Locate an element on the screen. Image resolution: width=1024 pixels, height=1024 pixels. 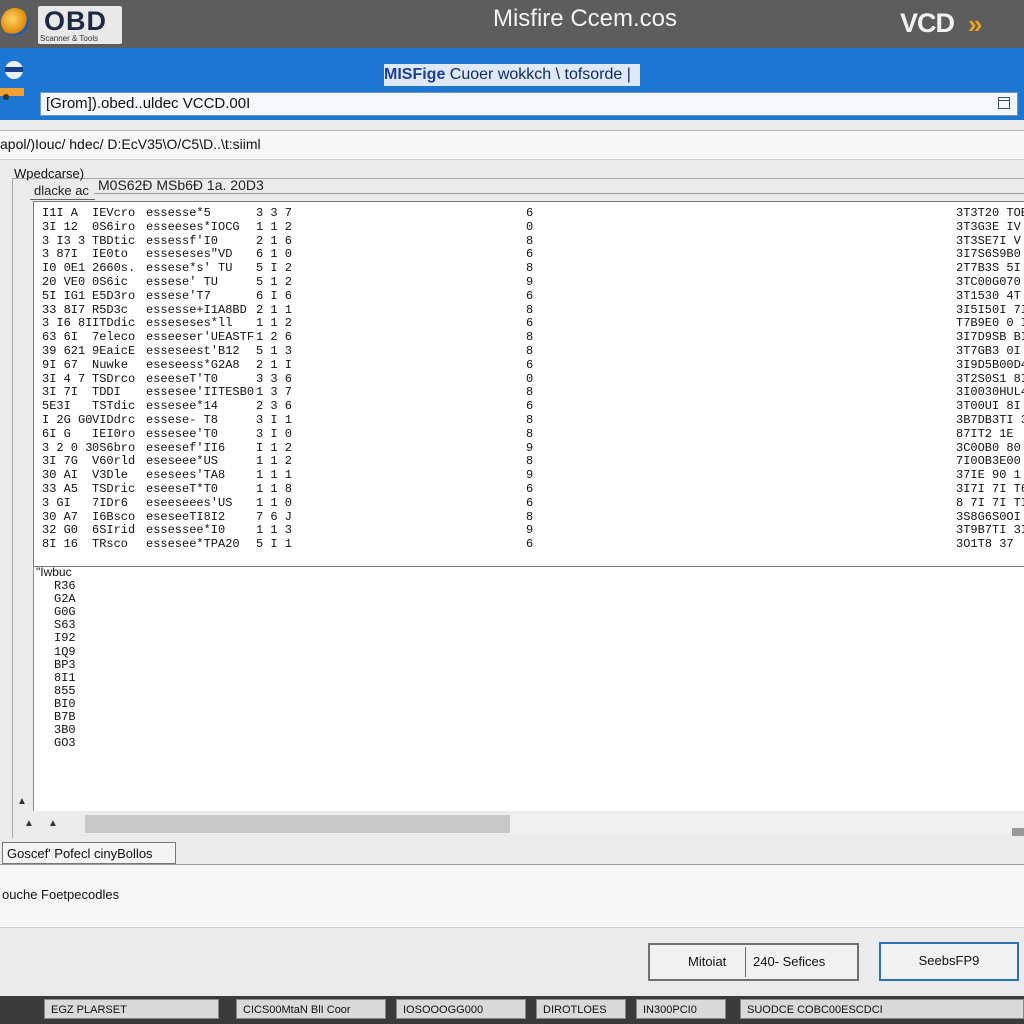
table-cell: 3I 12 is located at coordinates (60, 226).